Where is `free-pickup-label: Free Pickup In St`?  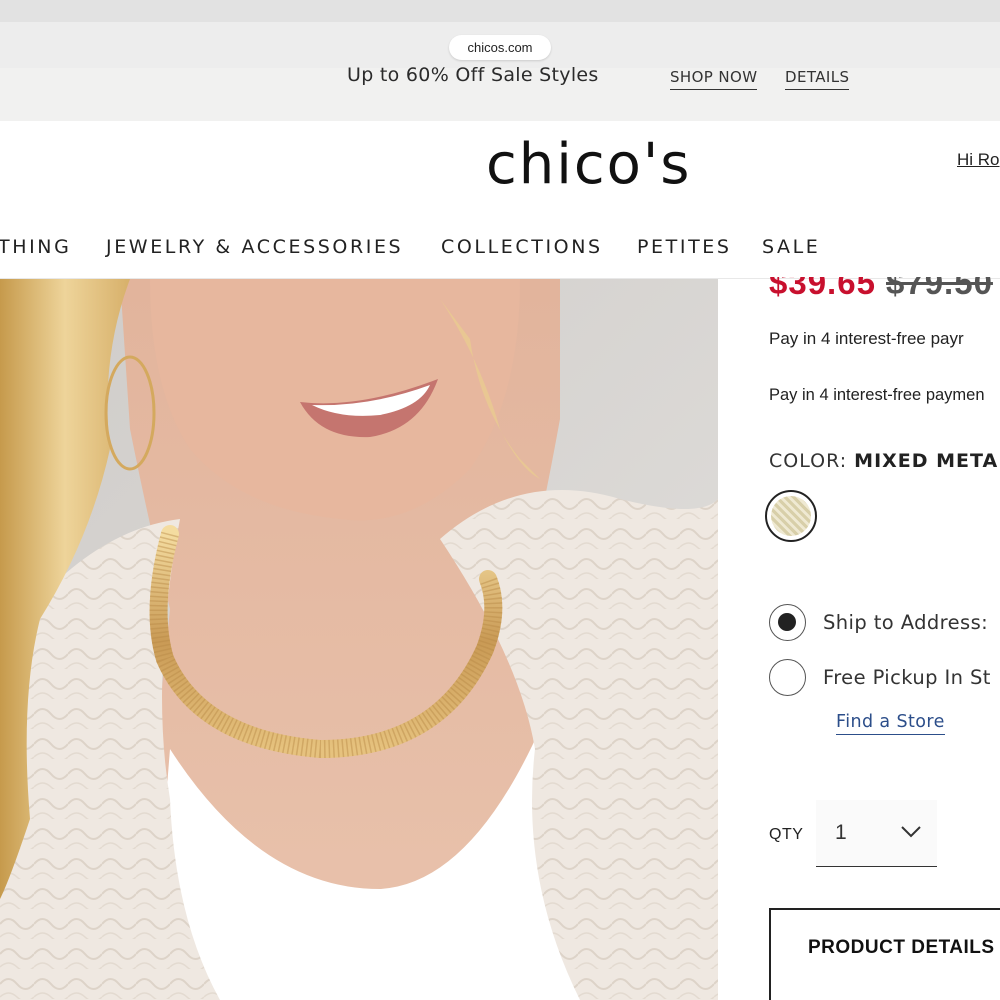 free-pickup-label: Free Pickup In St is located at coordinates (907, 677).